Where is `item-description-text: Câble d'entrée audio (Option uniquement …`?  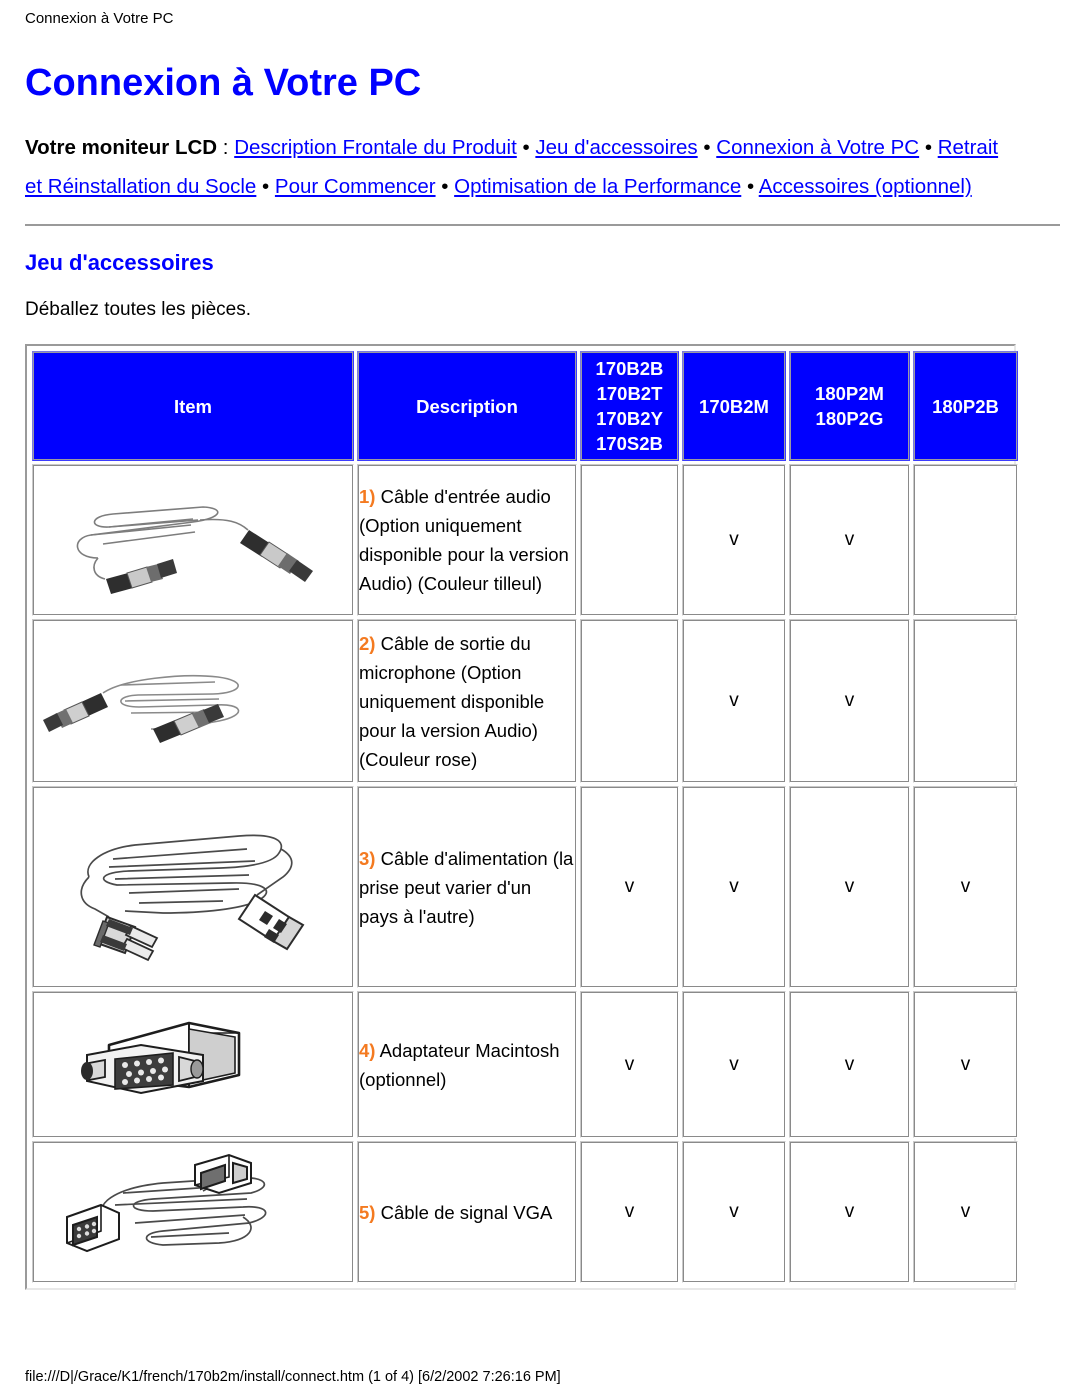 item-description-text: Câble d'entrée audio (Option uniquement … is located at coordinates (464, 540).